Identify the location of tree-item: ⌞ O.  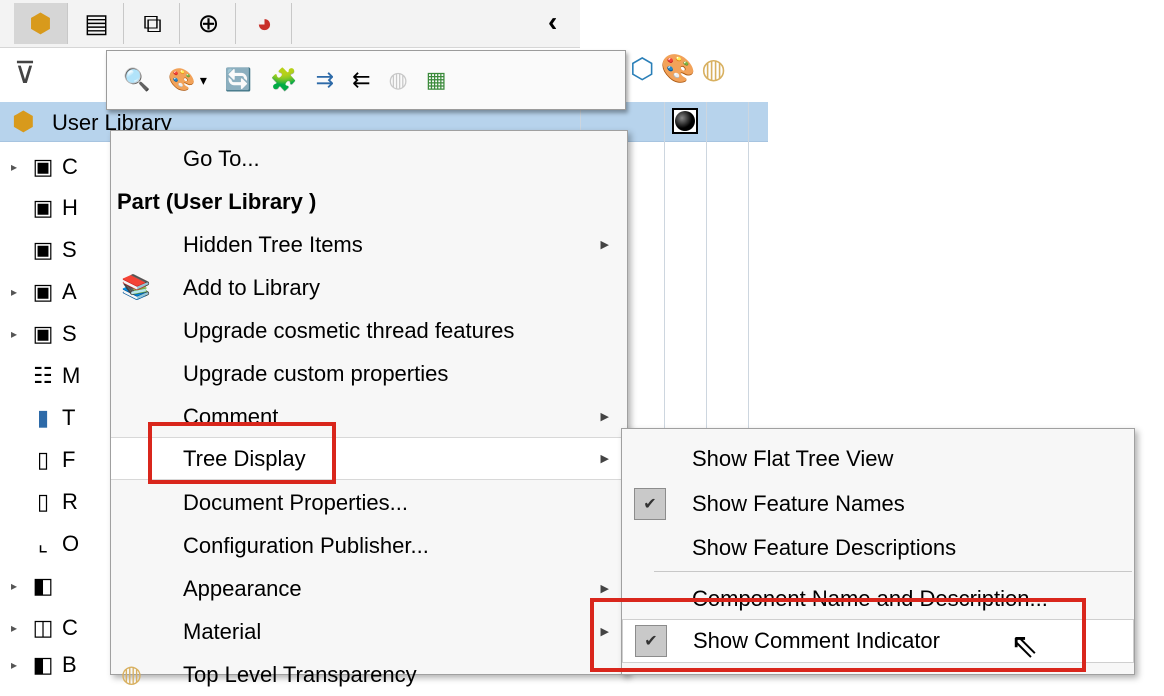
(39, 544).